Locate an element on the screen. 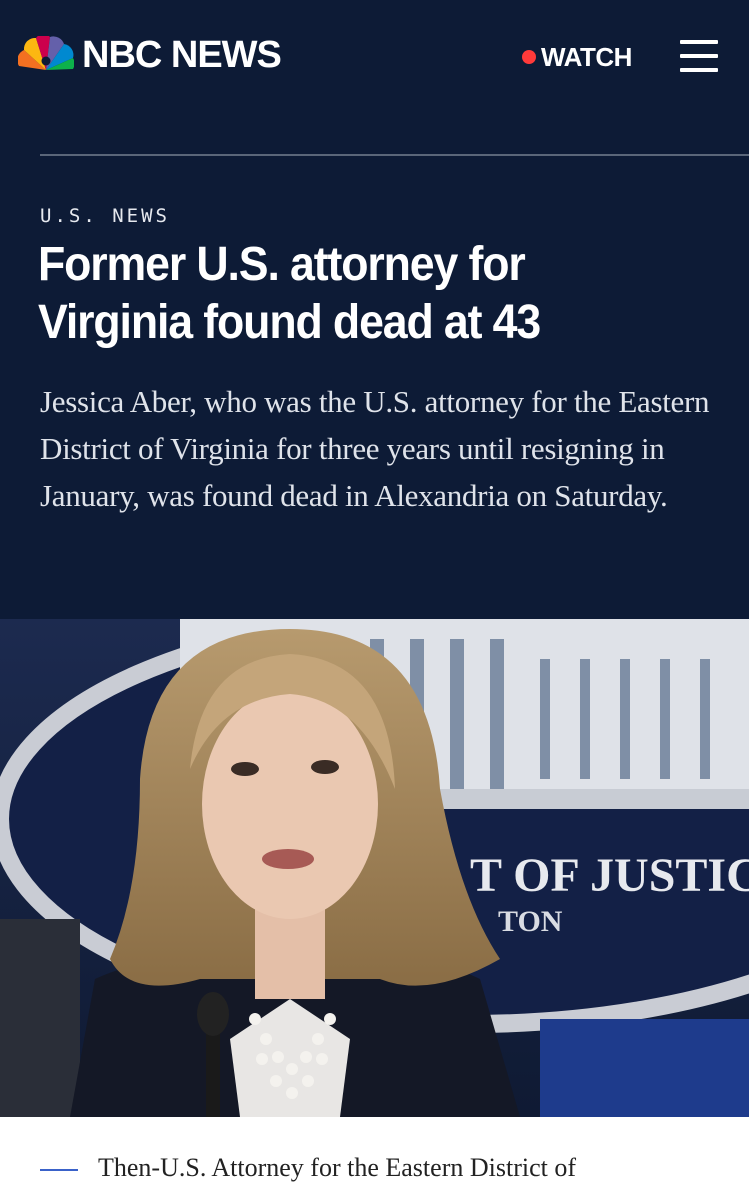 The width and height of the screenshot is (749, 1200). section-label: U.S. NEWS is located at coordinates (105, 216).